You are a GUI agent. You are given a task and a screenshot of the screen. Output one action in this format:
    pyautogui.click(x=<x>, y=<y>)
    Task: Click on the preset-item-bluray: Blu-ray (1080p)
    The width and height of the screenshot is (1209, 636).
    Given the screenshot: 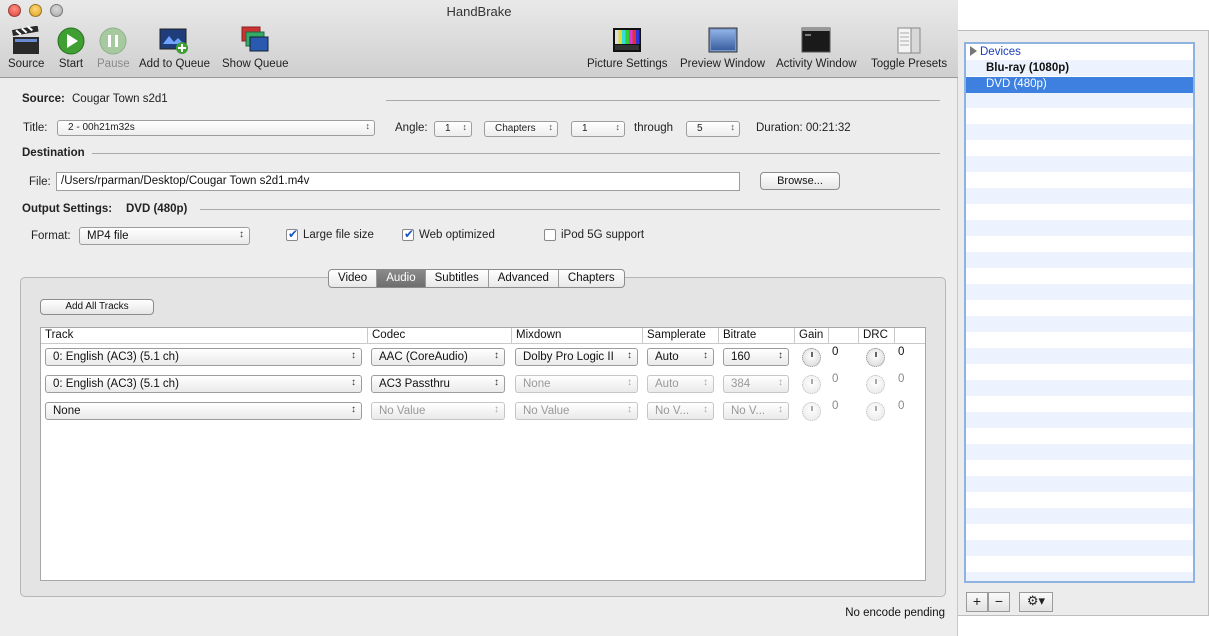 What is the action you would take?
    pyautogui.click(x=1079, y=69)
    